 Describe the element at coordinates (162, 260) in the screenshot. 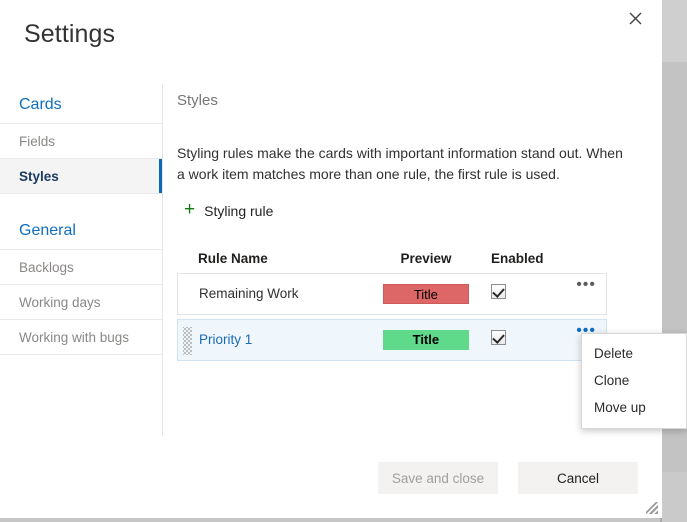

I see `vertical-divider` at that location.